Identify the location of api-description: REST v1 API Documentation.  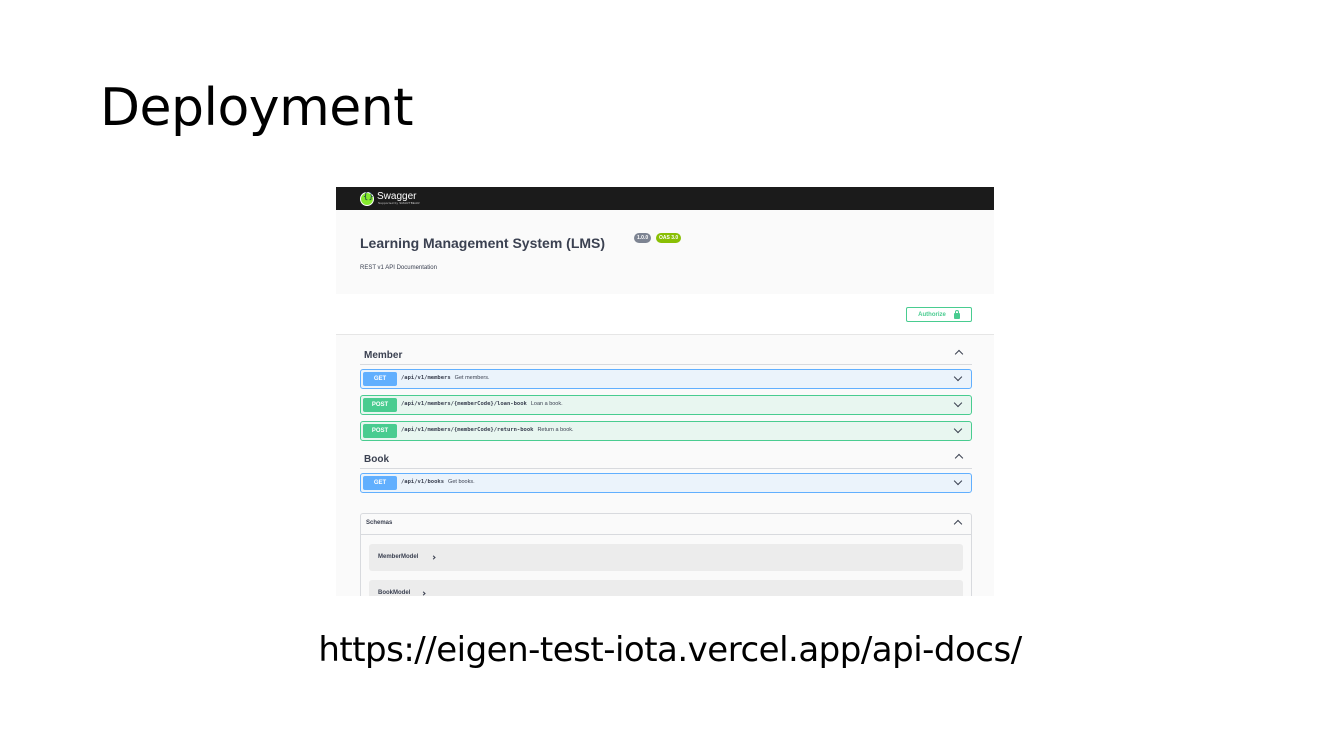
(398, 268).